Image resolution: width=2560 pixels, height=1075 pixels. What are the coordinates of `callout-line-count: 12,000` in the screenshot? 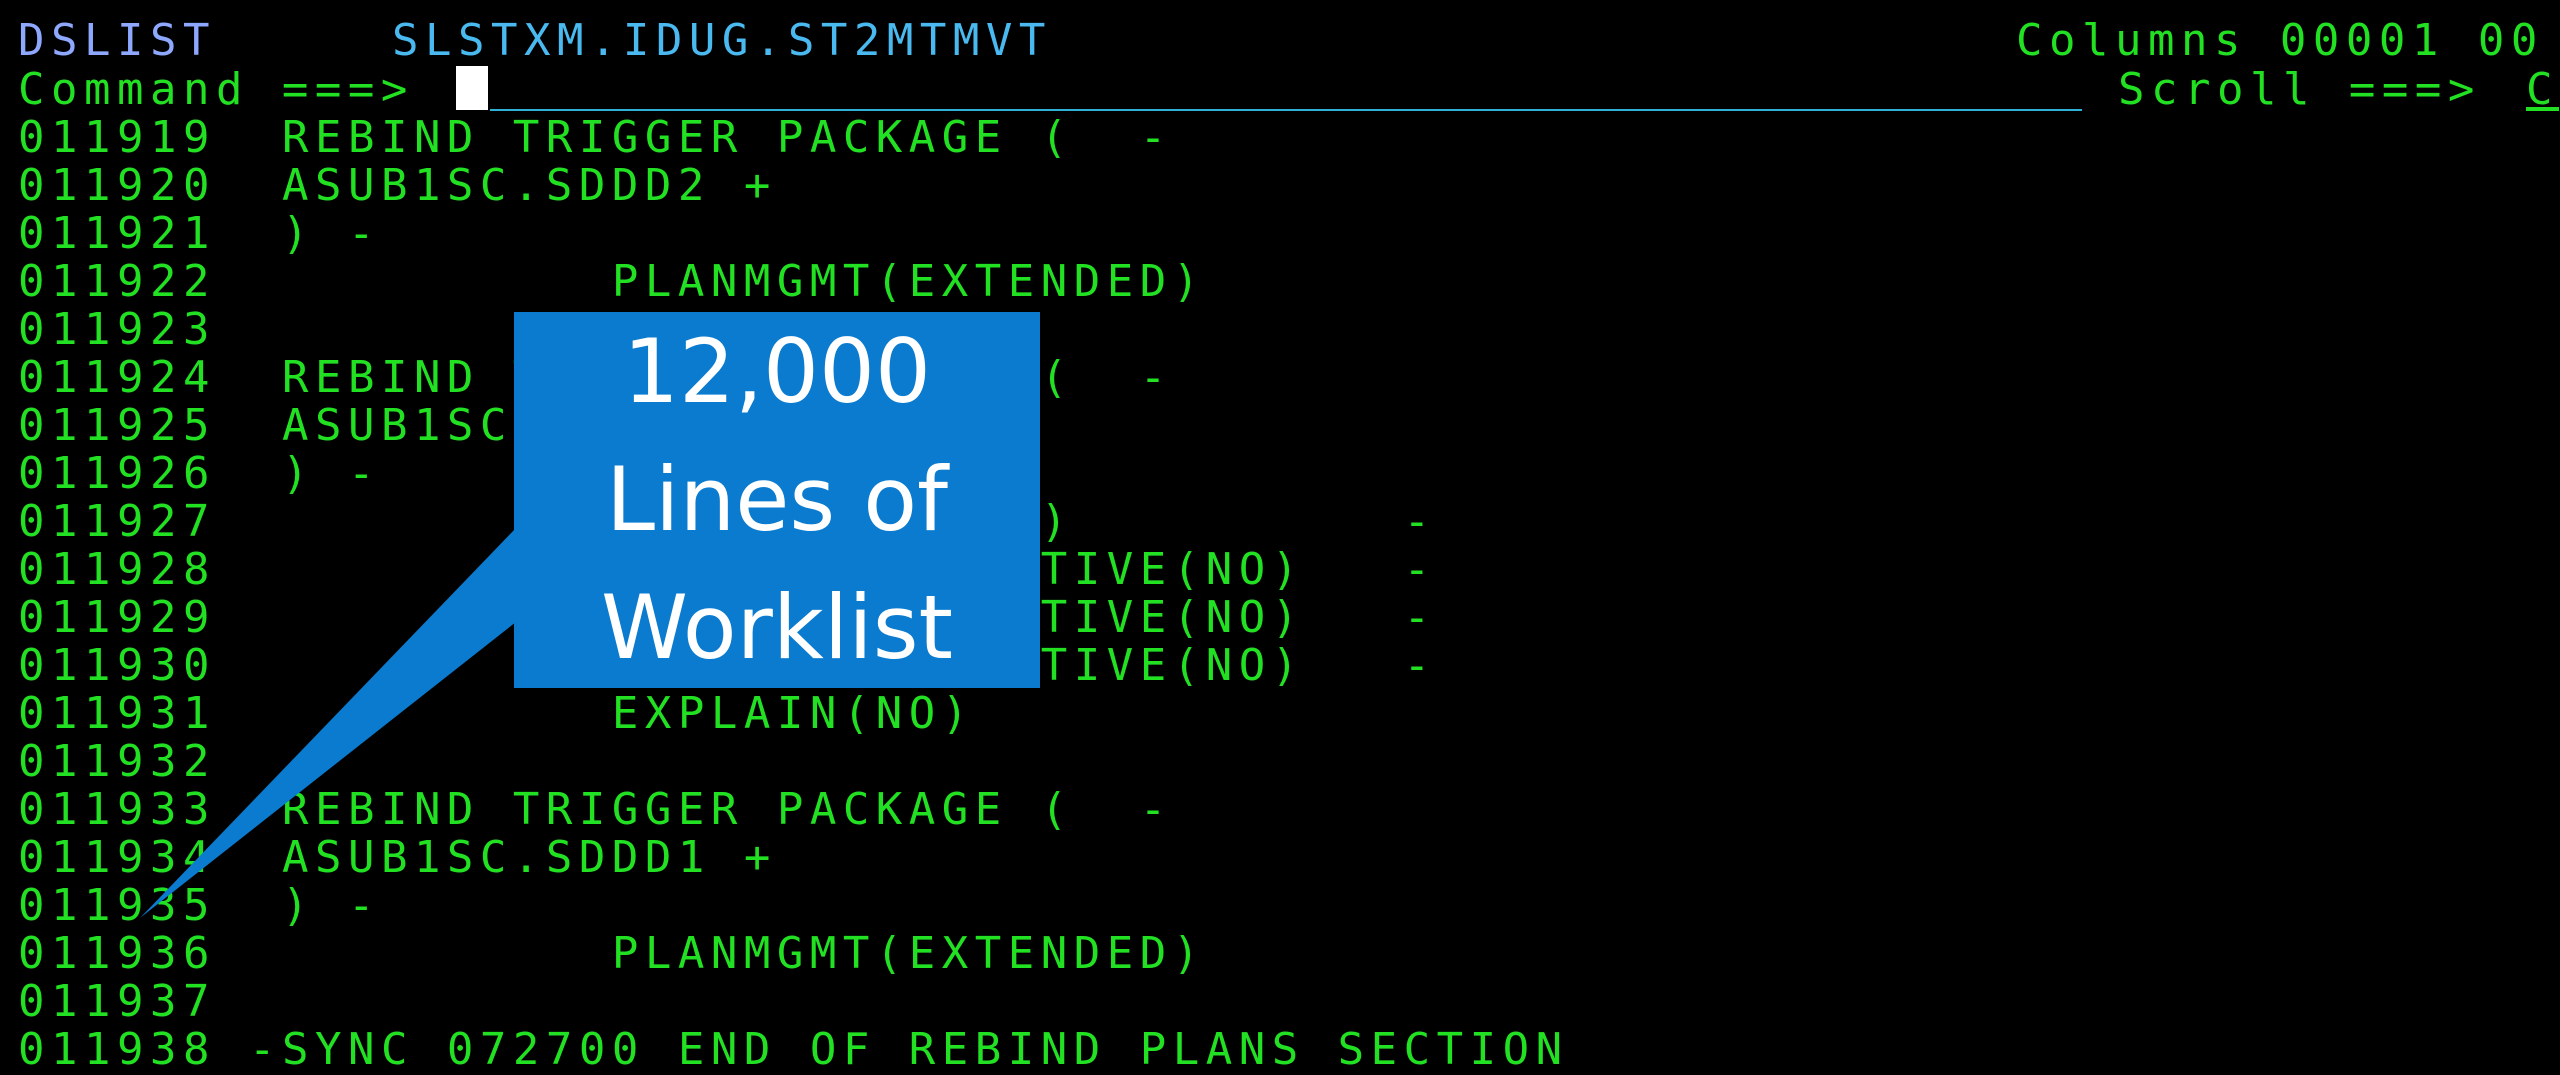 It's located at (777, 371).